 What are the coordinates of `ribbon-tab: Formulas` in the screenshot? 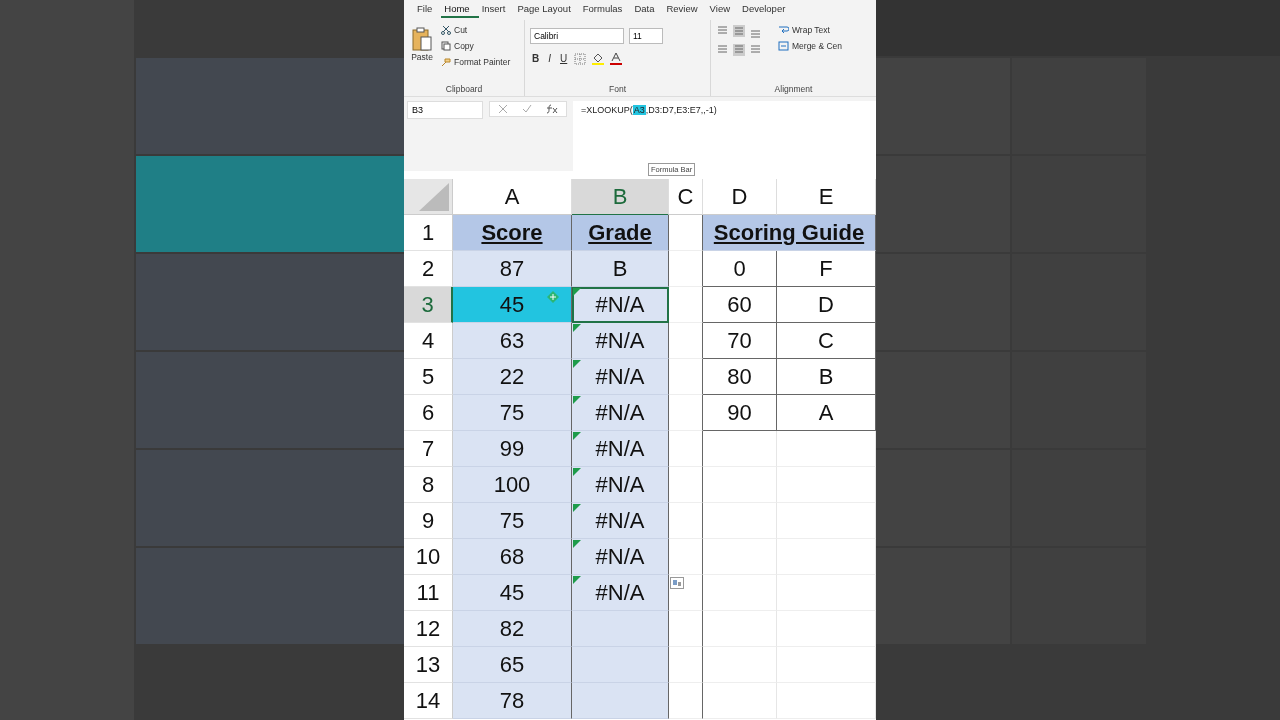 It's located at (605, 10).